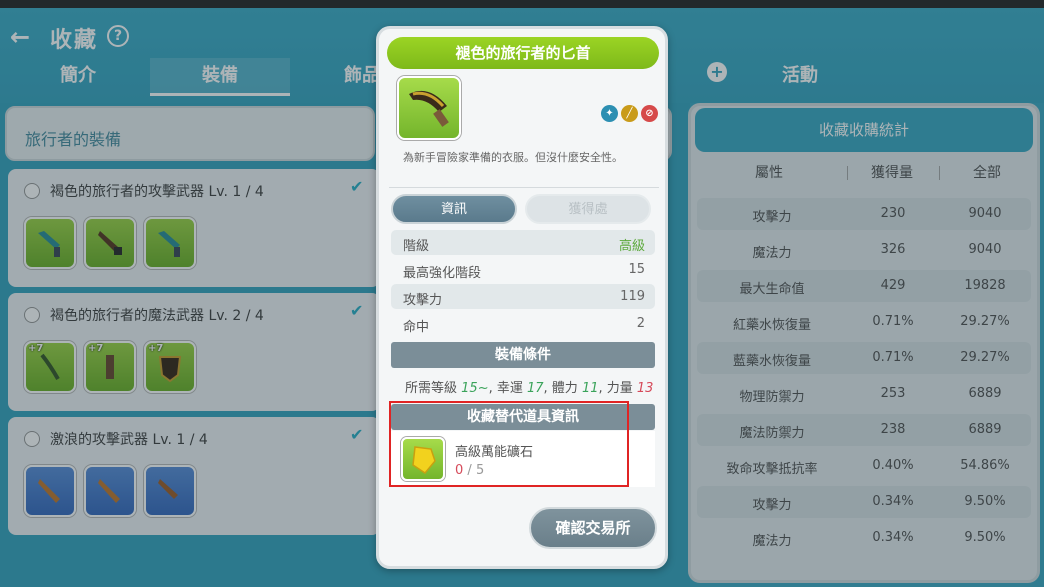 The width and height of the screenshot is (1044, 587). I want to click on tab-source: 獲得處, so click(588, 209).